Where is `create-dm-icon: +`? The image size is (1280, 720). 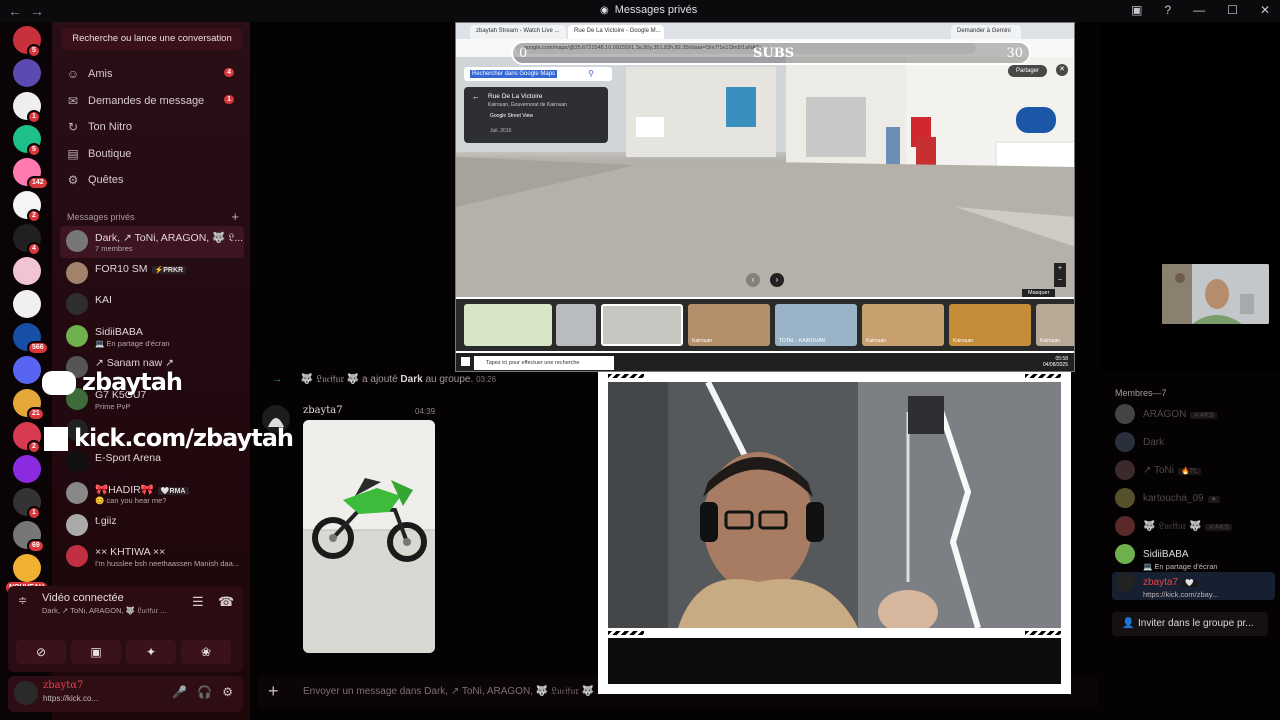
create-dm-icon: + is located at coordinates (235, 216).